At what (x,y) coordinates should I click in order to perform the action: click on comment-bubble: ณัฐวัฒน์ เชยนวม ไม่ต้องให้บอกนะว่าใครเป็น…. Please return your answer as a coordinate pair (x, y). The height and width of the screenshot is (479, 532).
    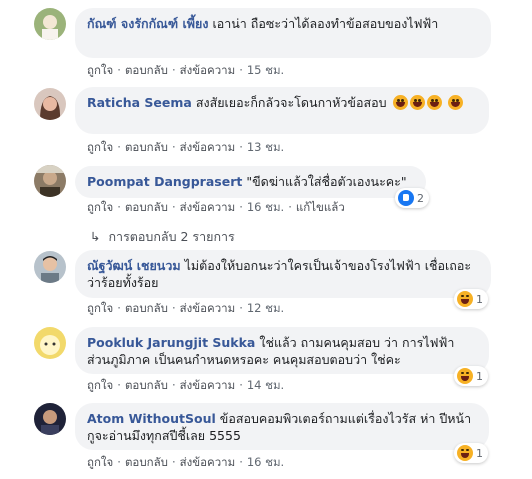
    Looking at the image, I should click on (283, 274).